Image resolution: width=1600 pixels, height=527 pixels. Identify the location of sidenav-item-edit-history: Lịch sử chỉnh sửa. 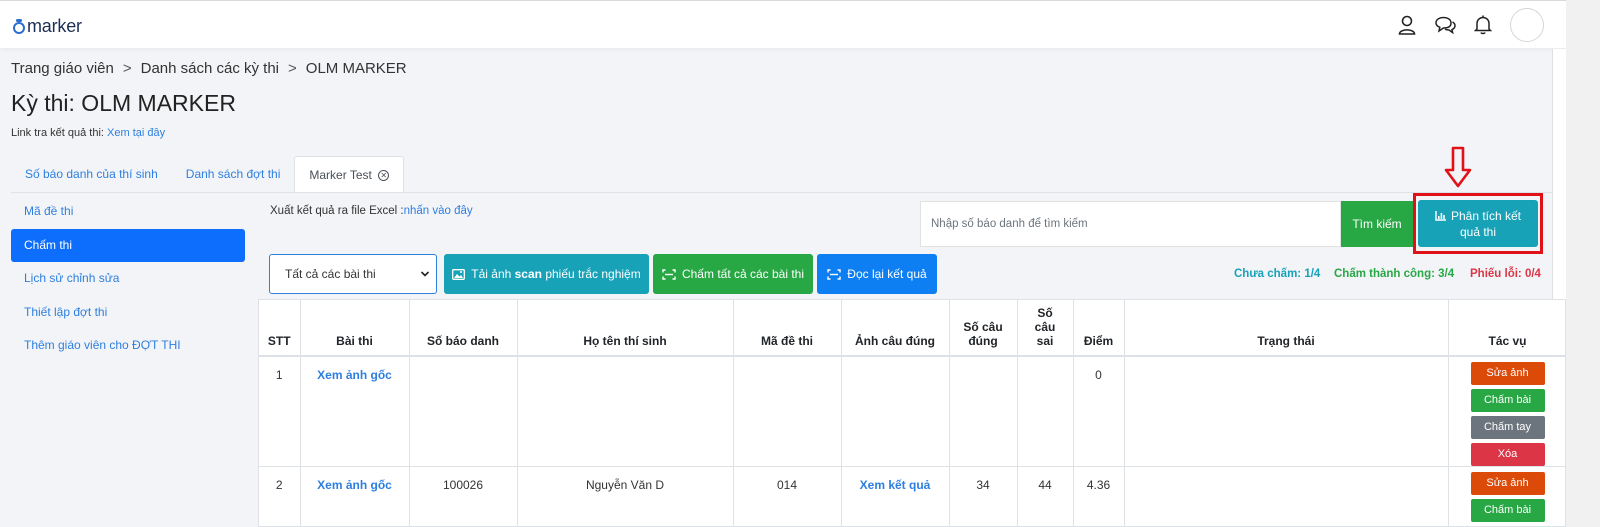
(128, 278).